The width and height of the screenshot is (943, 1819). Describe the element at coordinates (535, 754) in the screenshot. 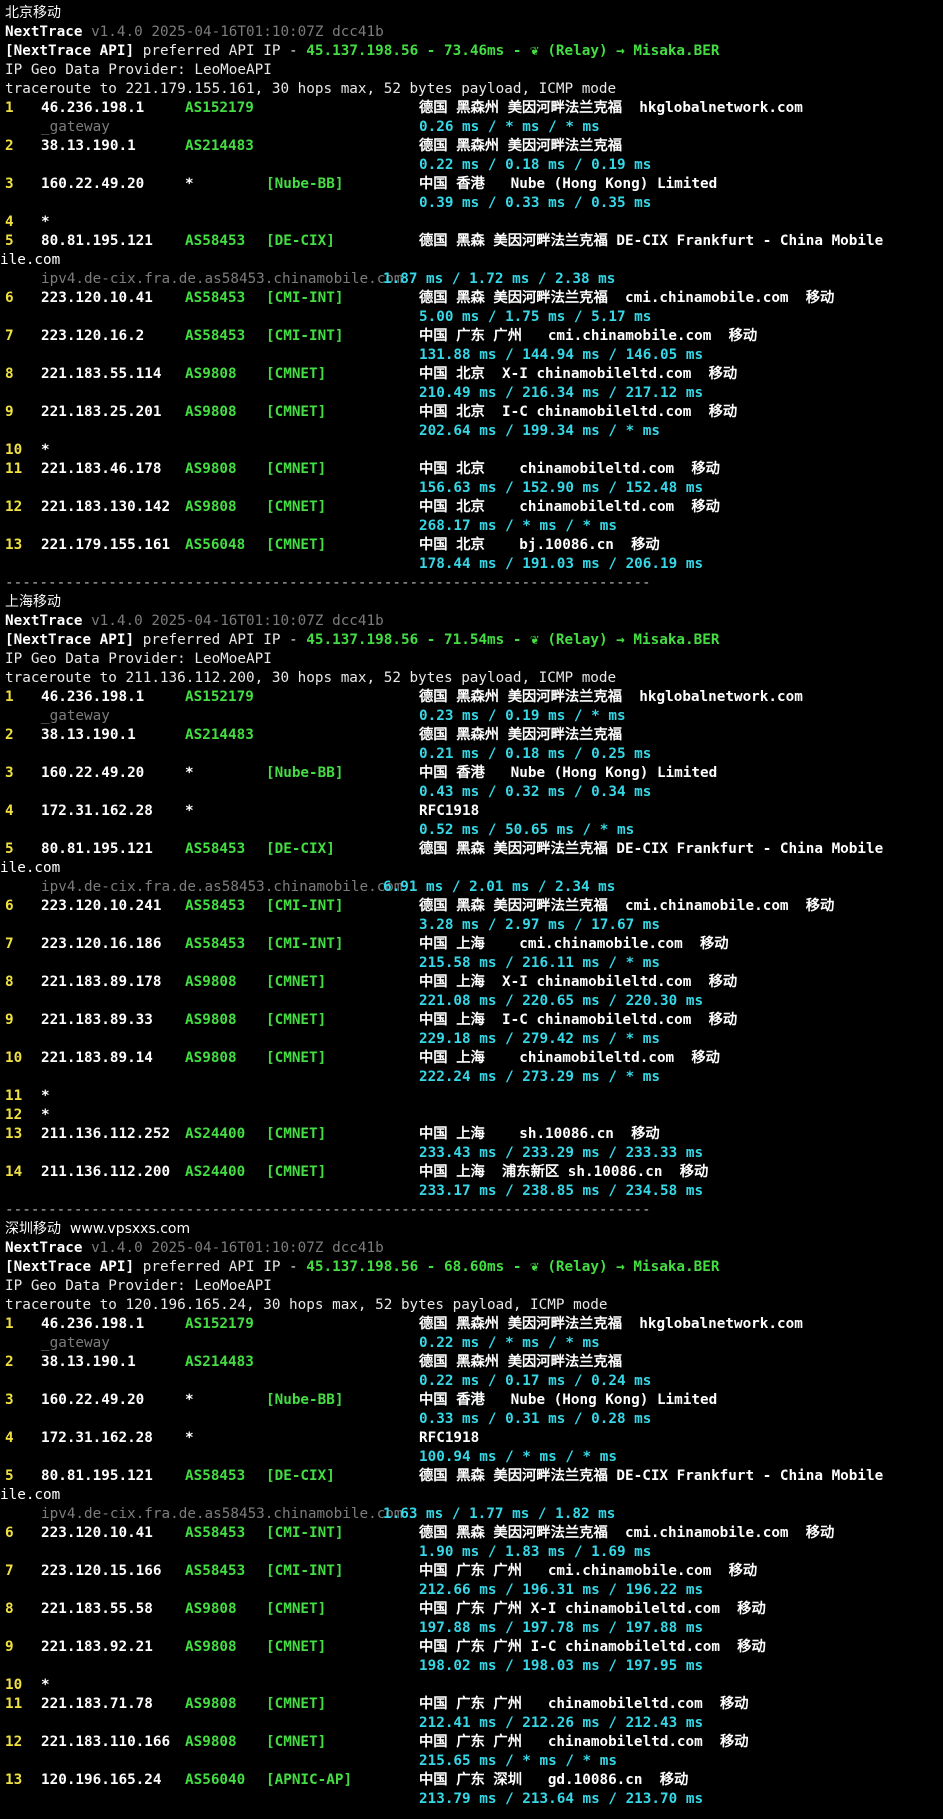

I see `hop-rtt: 0.21 ms / 0.18 ms / 0.25 ms` at that location.